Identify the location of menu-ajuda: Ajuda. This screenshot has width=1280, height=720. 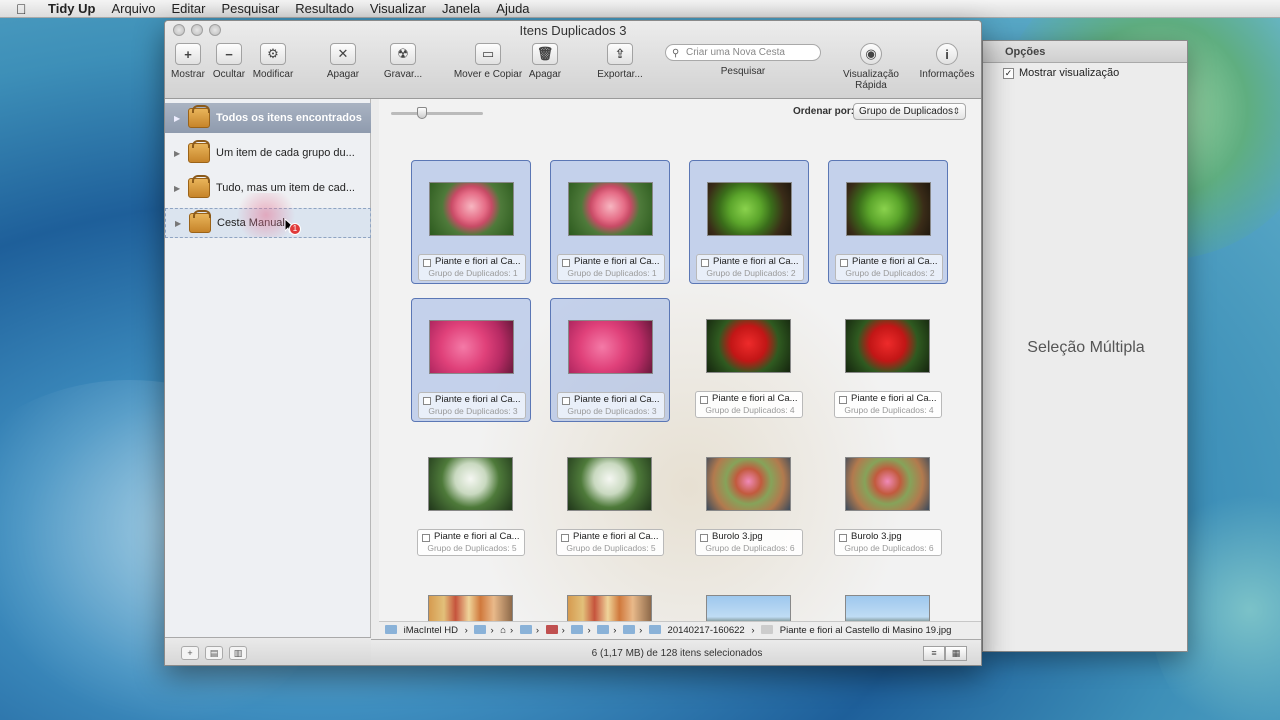
(512, 8).